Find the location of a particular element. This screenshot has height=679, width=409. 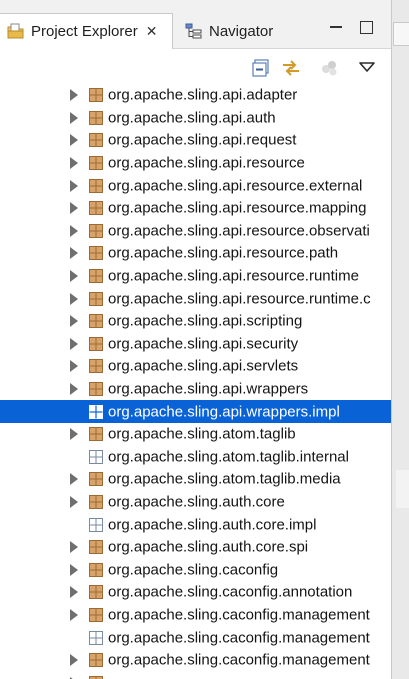

tree-row: org.apache.sling.api.servlets is located at coordinates (195, 366).